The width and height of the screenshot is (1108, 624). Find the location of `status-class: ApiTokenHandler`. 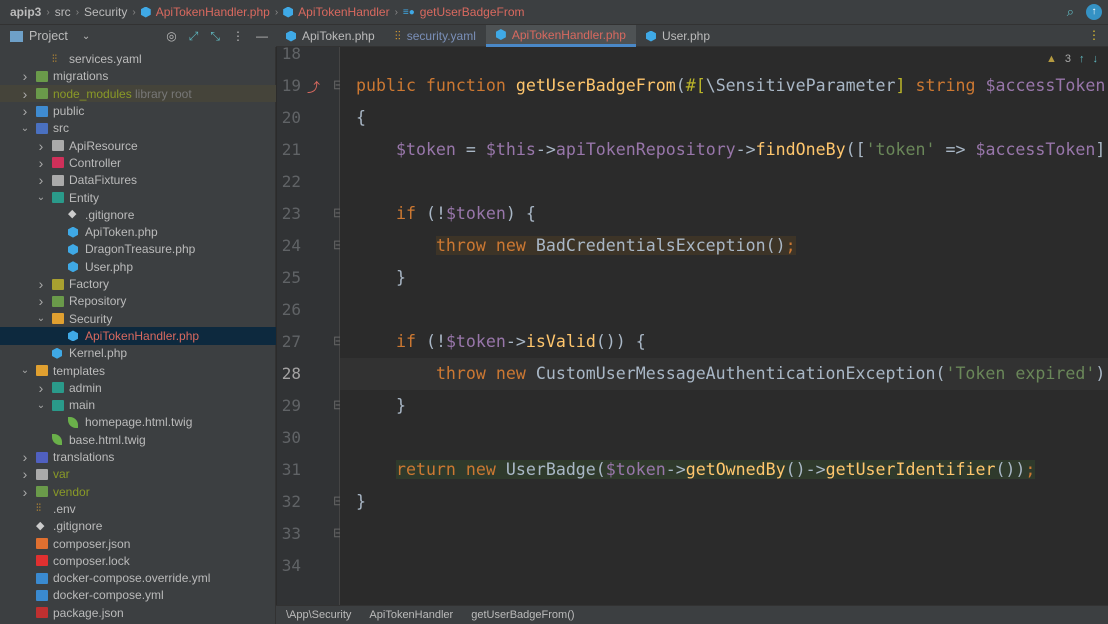

status-class: ApiTokenHandler is located at coordinates (411, 615).